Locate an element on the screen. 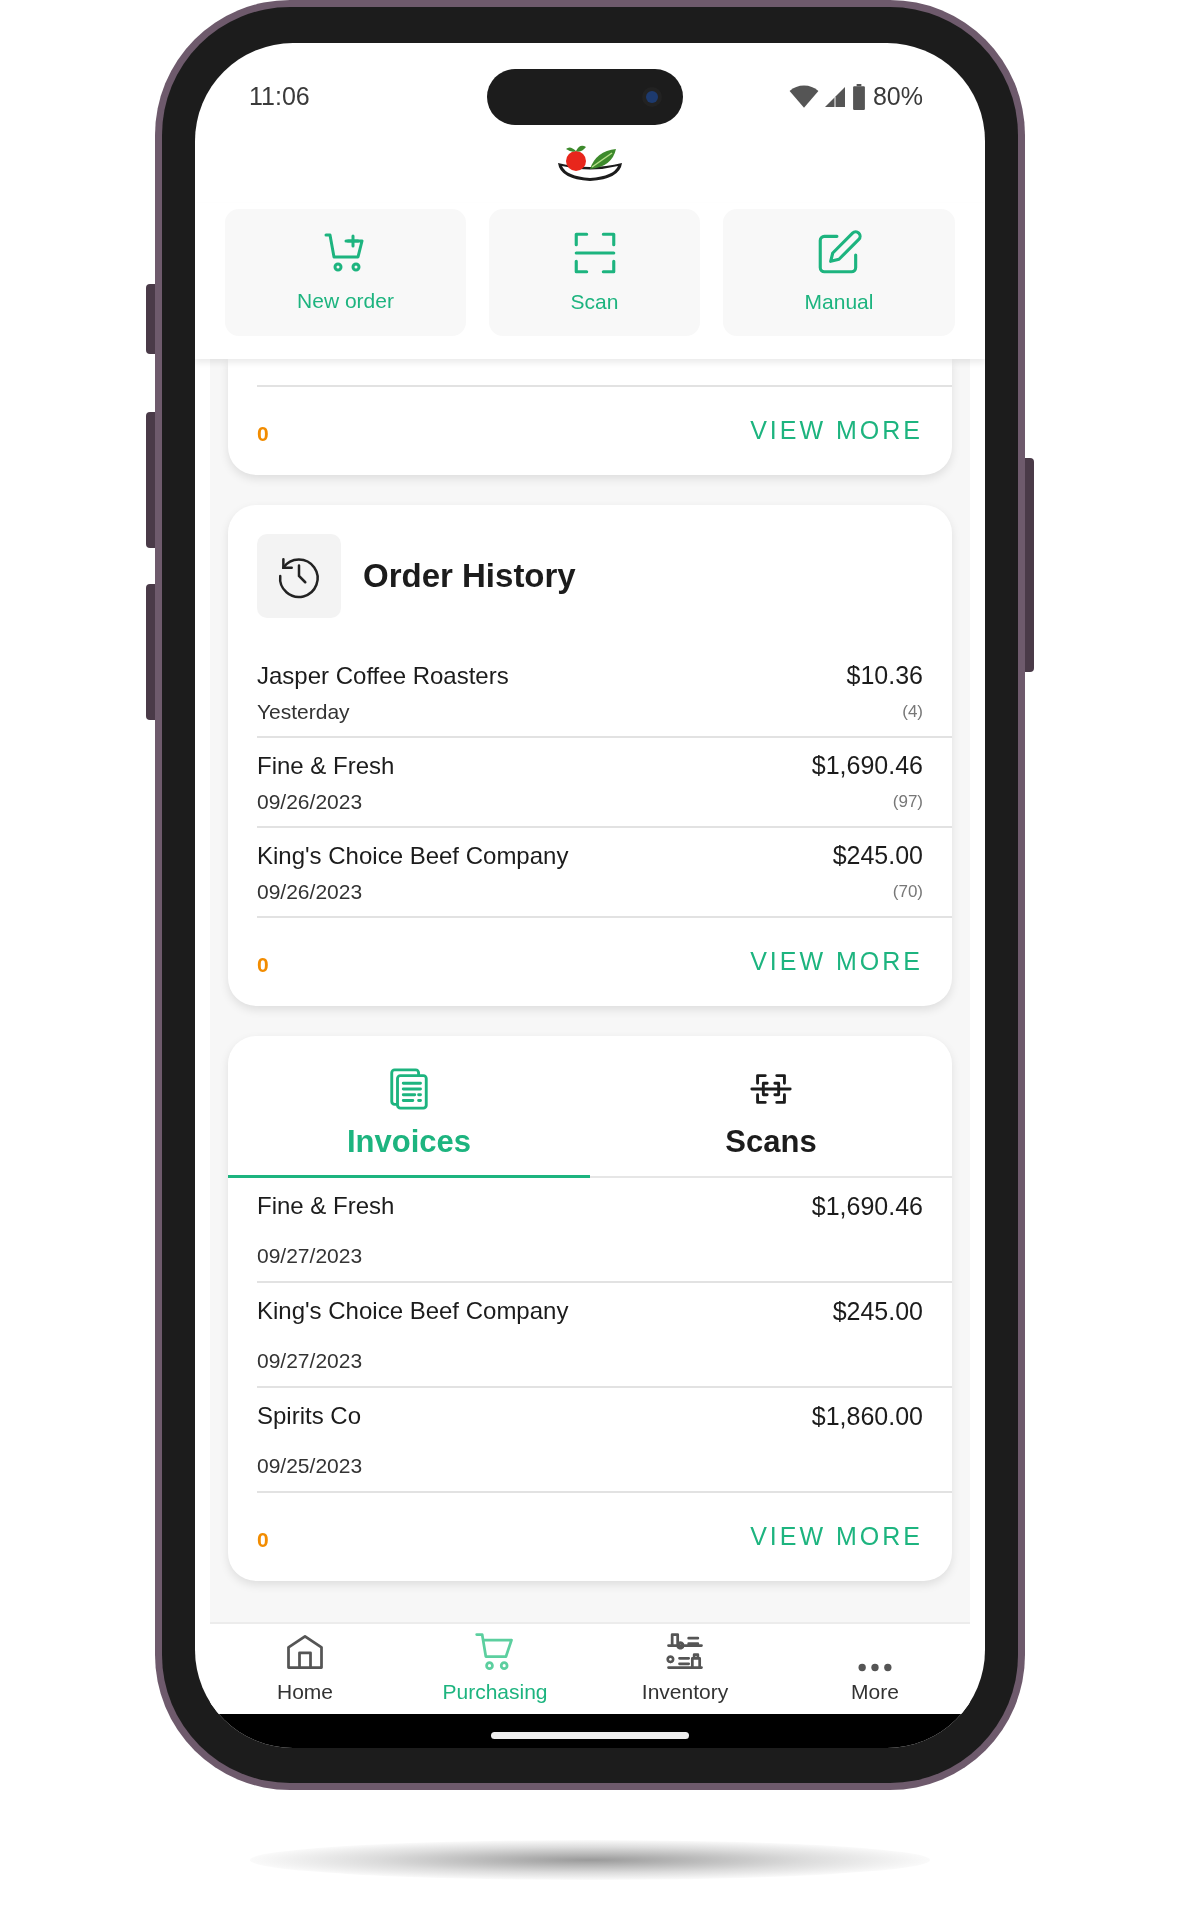  camera-lens is located at coordinates (652, 97).